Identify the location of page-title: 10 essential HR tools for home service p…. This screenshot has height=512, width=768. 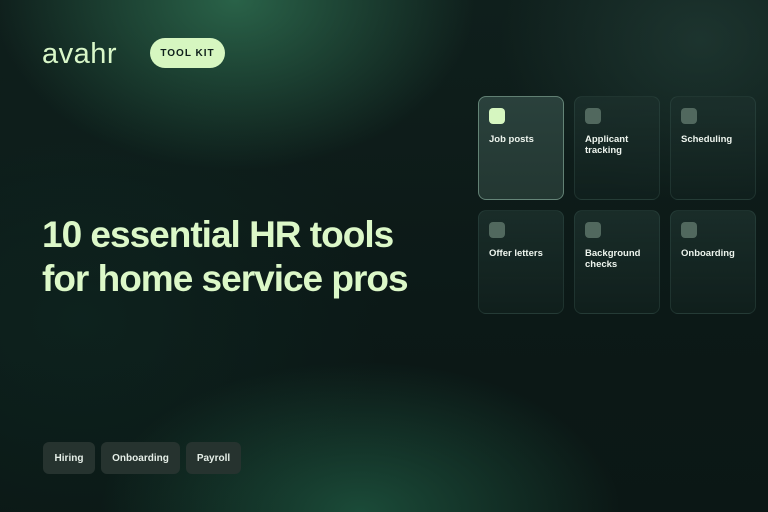
(252, 257).